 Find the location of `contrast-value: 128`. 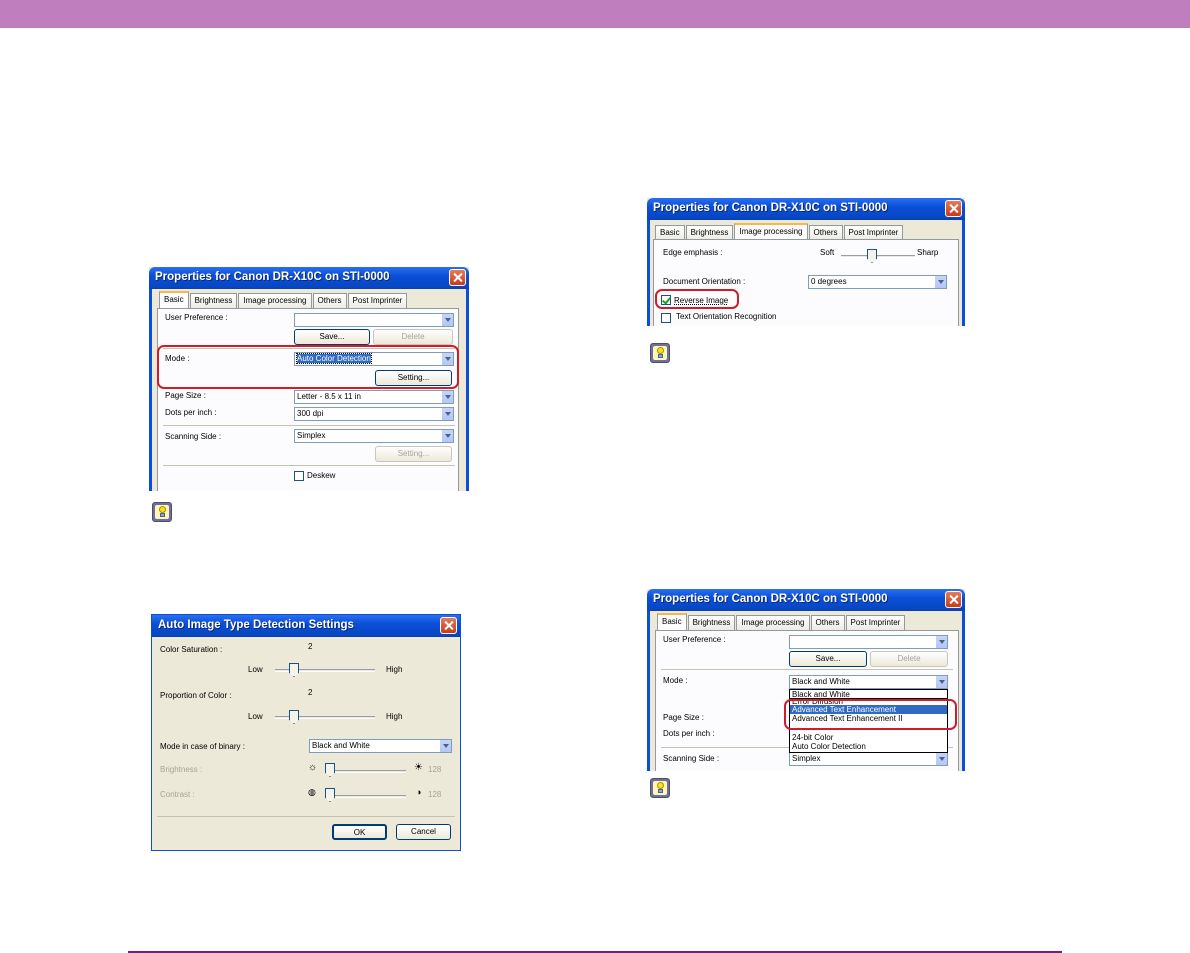

contrast-value: 128 is located at coordinates (435, 794).